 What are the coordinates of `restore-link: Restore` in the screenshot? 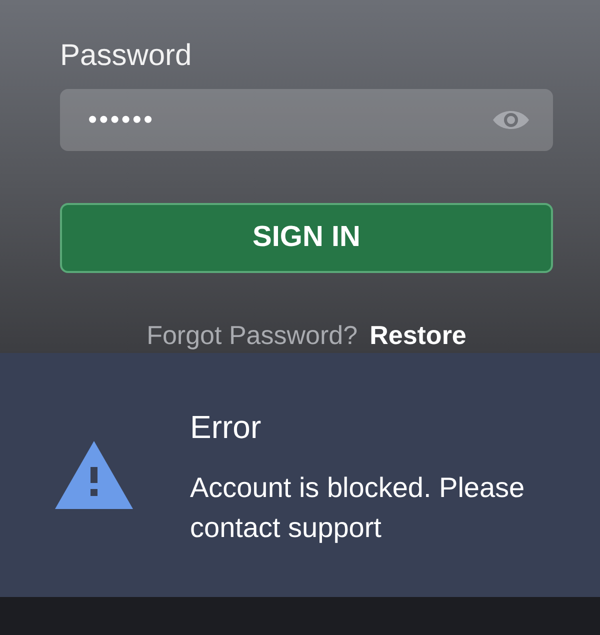 It's located at (418, 335).